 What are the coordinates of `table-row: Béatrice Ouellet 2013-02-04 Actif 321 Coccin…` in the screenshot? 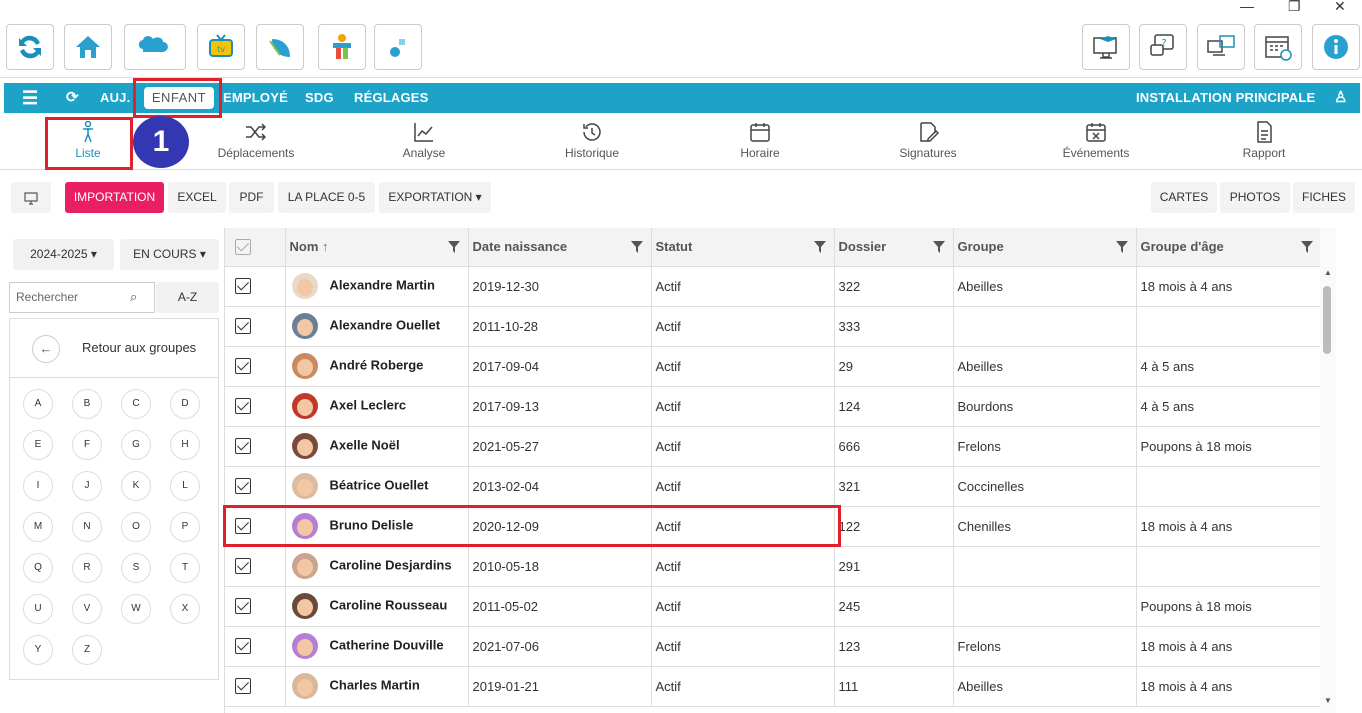 It's located at (773, 486).